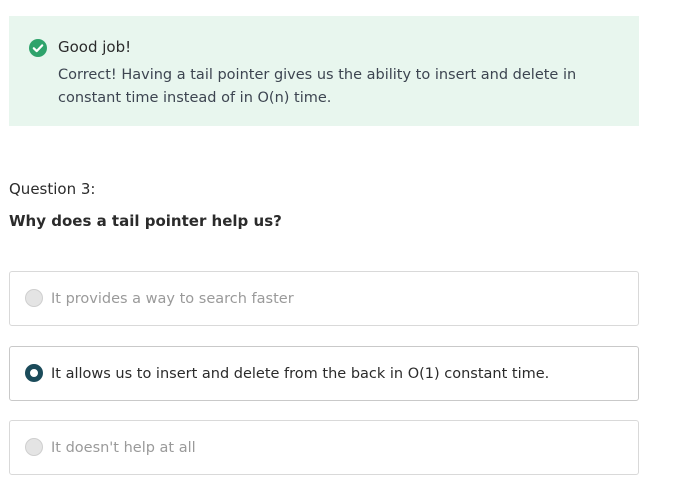 Image resolution: width=684 pixels, height=496 pixels. What do you see at coordinates (52, 189) in the screenshot?
I see `question-number: Question 3:` at bounding box center [52, 189].